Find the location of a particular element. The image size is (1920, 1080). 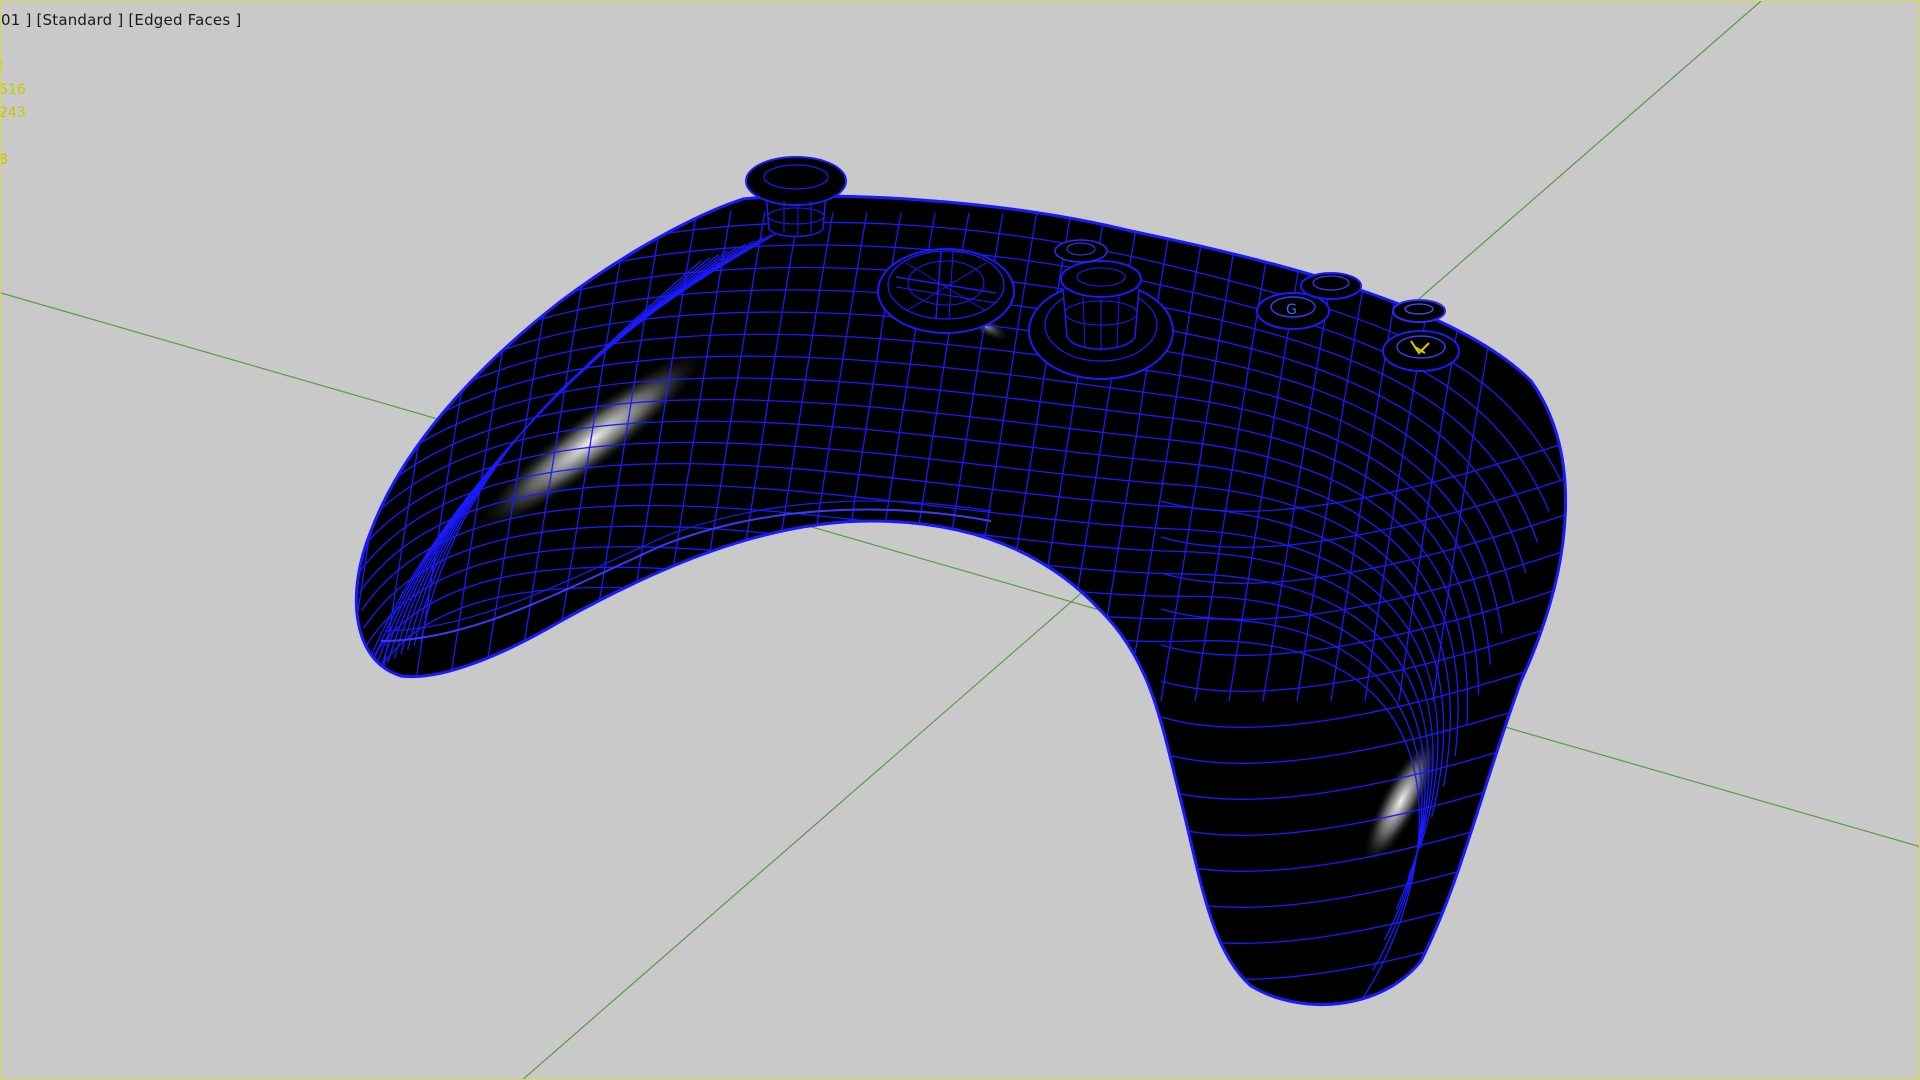

stat-line: 8 is located at coordinates (13, 161).